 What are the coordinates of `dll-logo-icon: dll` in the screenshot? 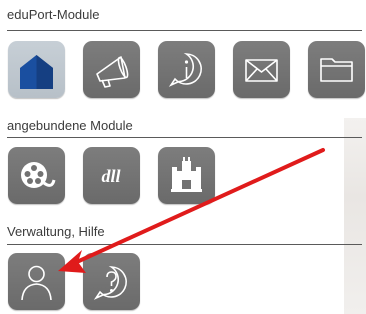 It's located at (110, 176).